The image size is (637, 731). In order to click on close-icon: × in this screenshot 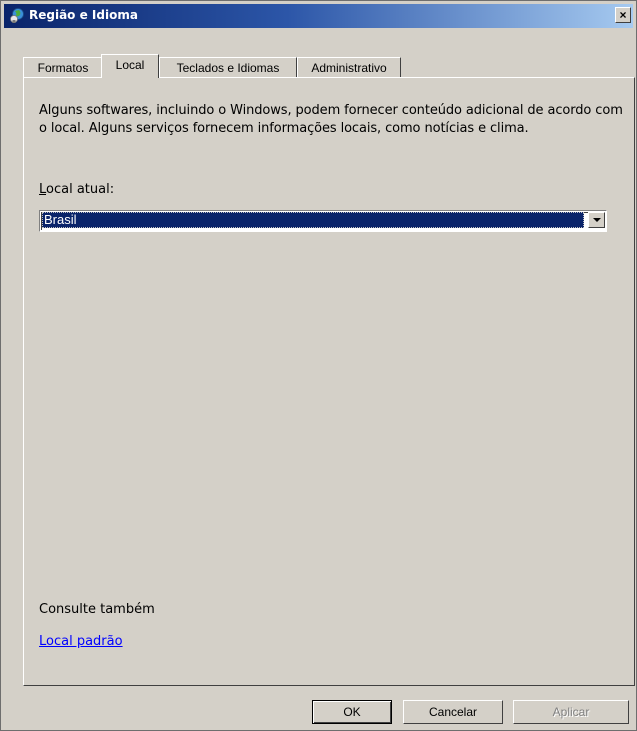, I will do `click(623, 15)`.